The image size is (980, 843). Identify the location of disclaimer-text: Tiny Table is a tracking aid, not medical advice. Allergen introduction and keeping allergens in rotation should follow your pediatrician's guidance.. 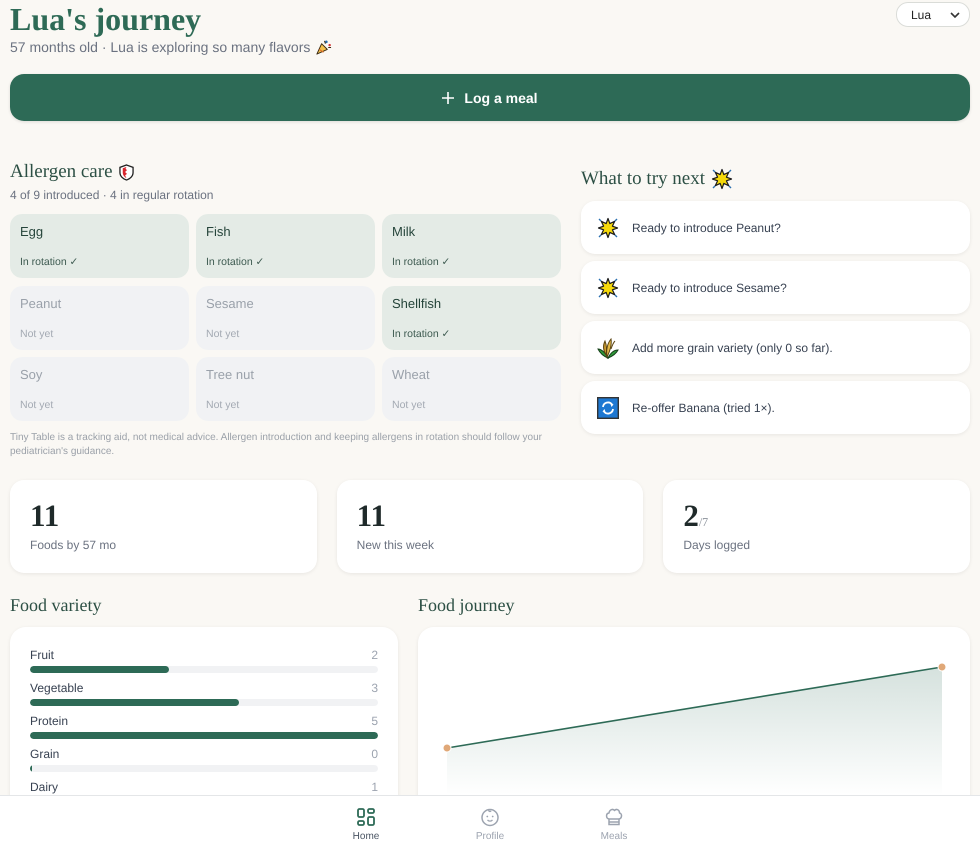
(276, 445).